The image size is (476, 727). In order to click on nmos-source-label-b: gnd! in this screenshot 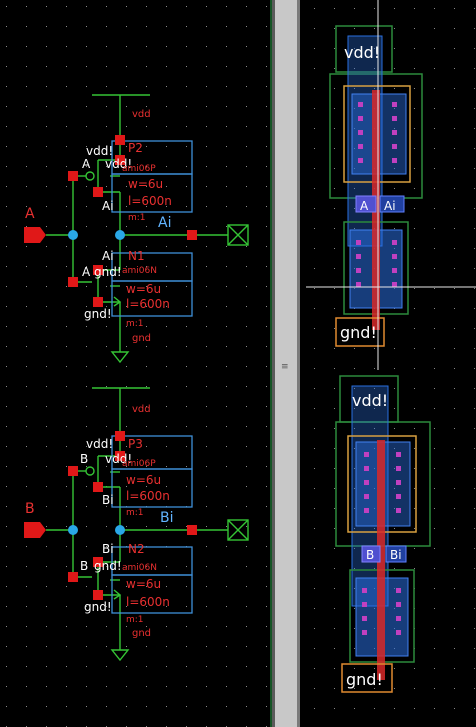, I will do `click(98, 607)`.